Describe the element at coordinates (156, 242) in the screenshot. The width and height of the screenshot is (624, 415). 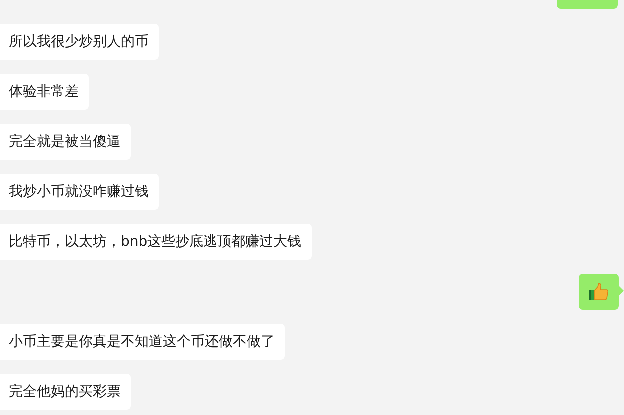
I see `message-bubble: 比特币，以太坊，bnb这些抄底逃顶都赚过大钱` at that location.